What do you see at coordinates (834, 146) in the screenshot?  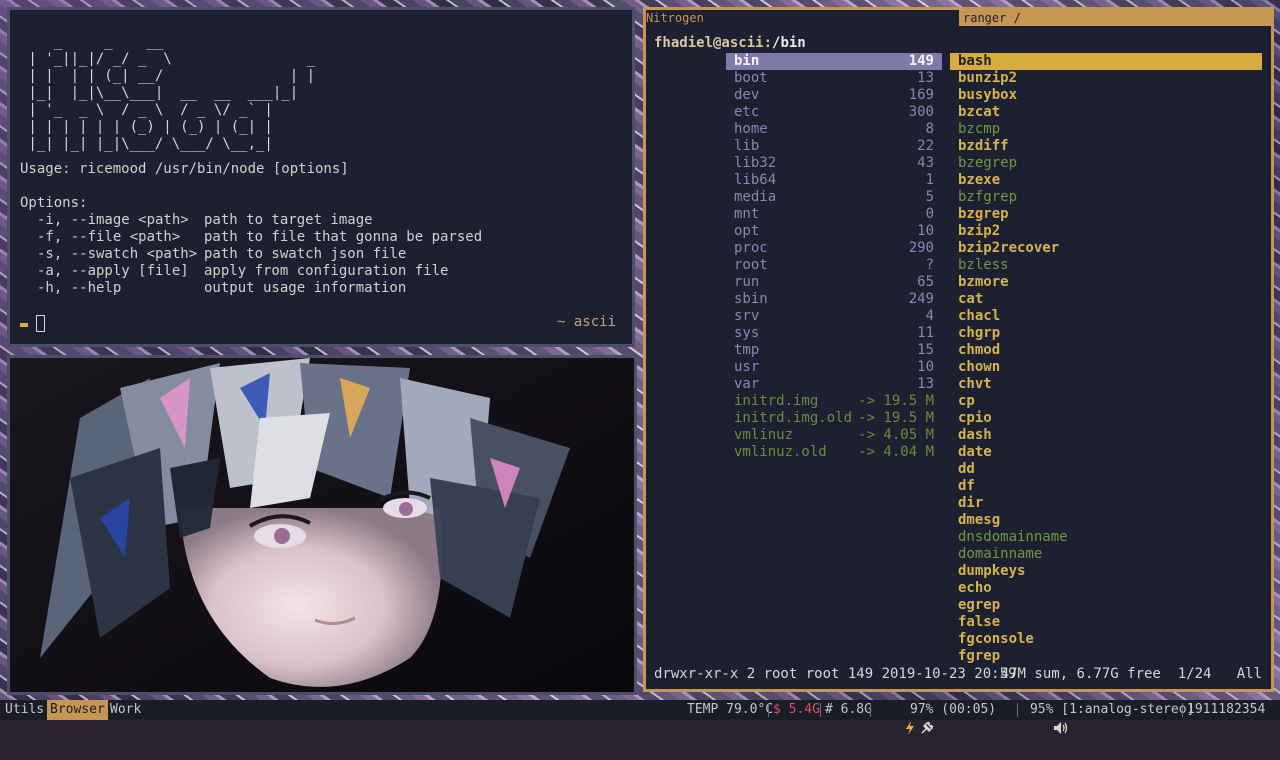 I see `parent-dir-row: lib 22` at bounding box center [834, 146].